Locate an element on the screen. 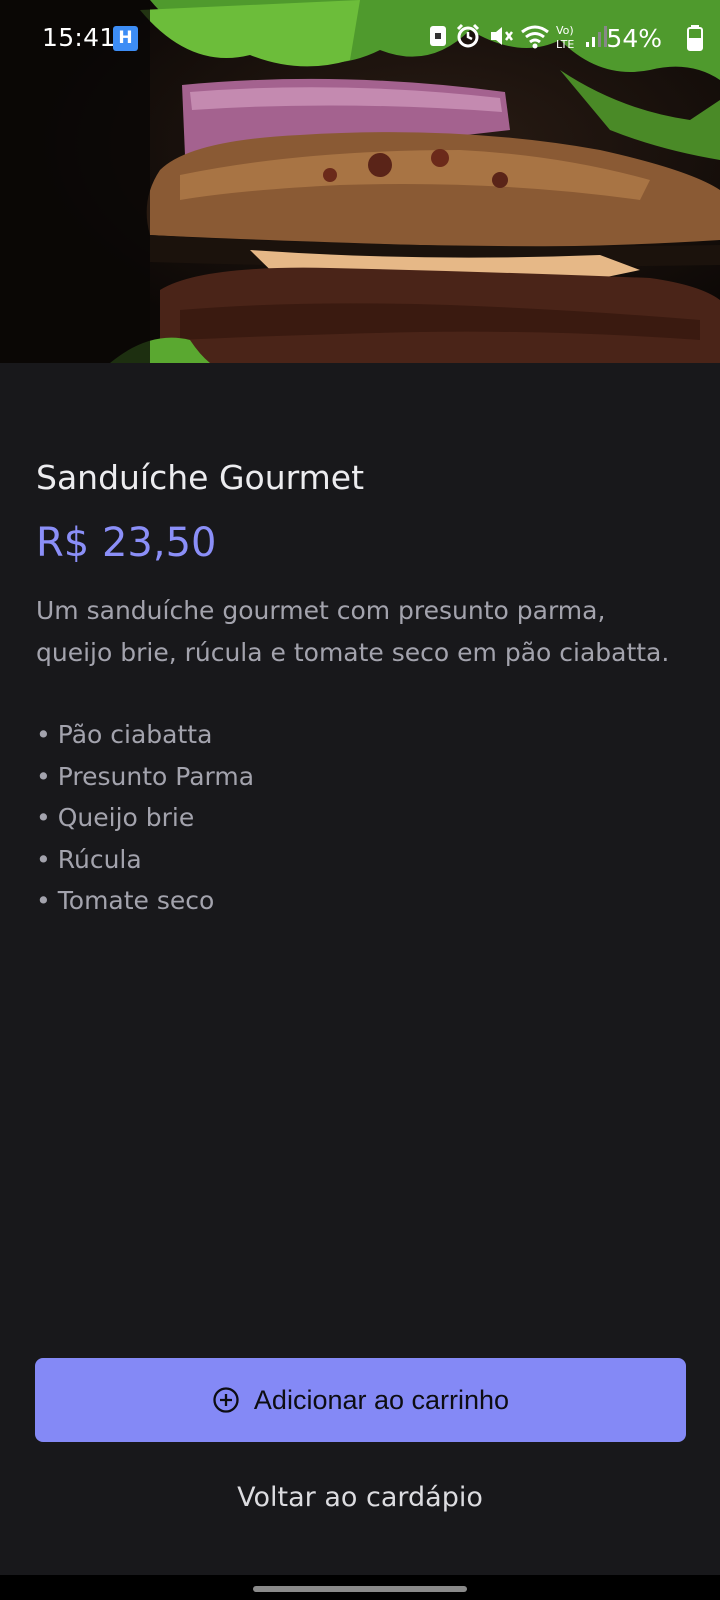 Image resolution: width=720 pixels, height=1600 pixels. volte-icon: Vo) LTE is located at coordinates (565, 37).